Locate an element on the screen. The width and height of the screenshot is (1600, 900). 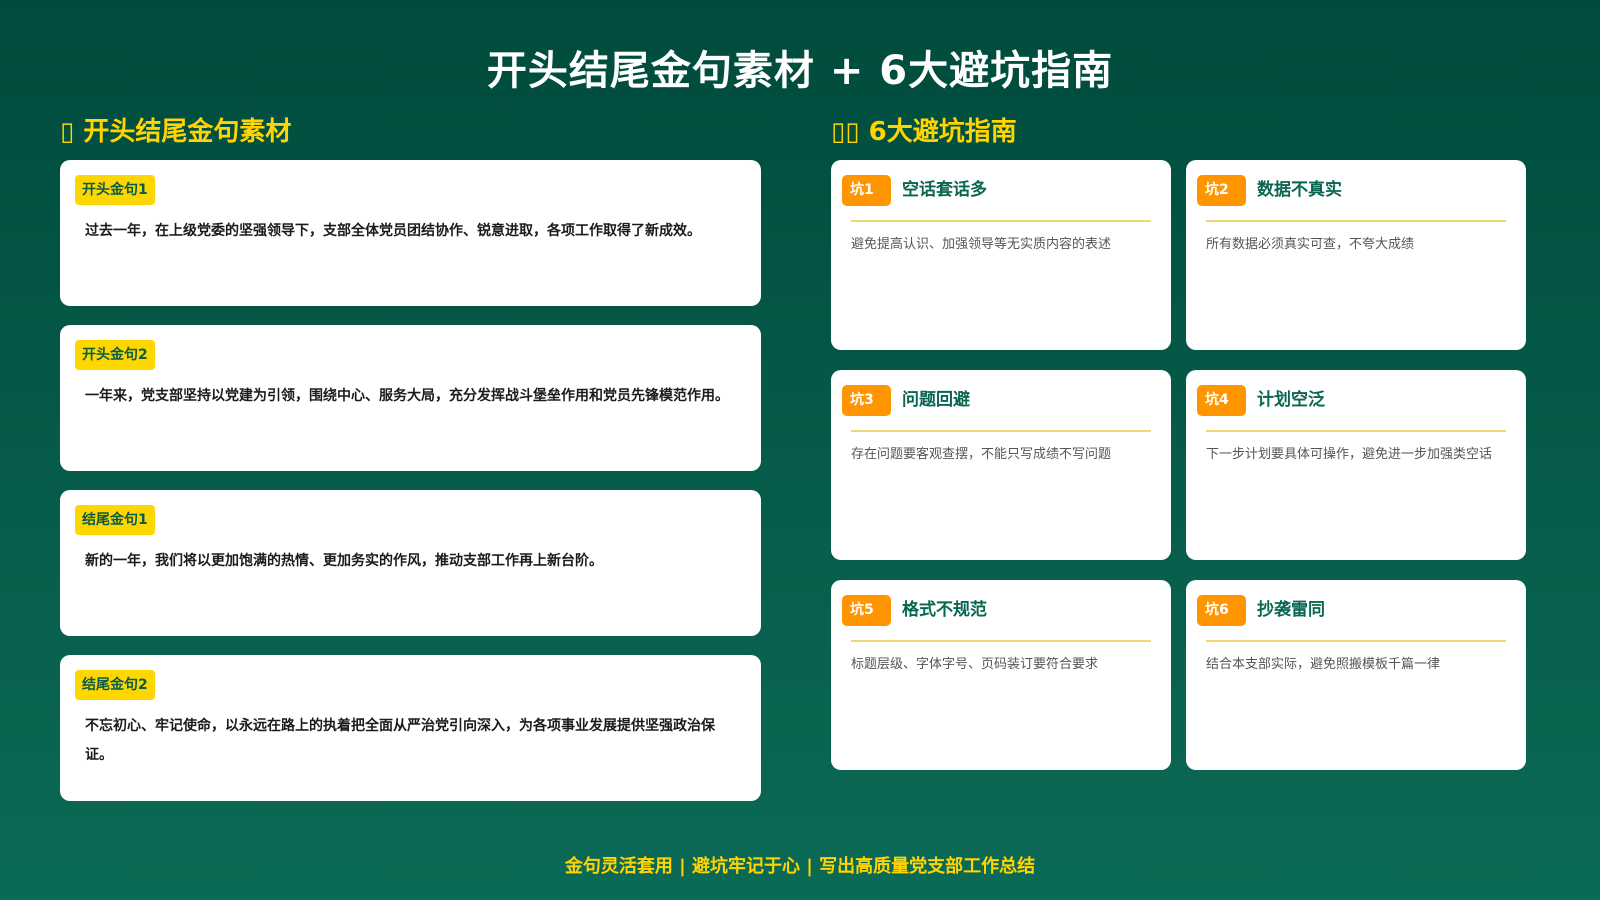
pit-badge: 坑3 is located at coordinates (866, 400).